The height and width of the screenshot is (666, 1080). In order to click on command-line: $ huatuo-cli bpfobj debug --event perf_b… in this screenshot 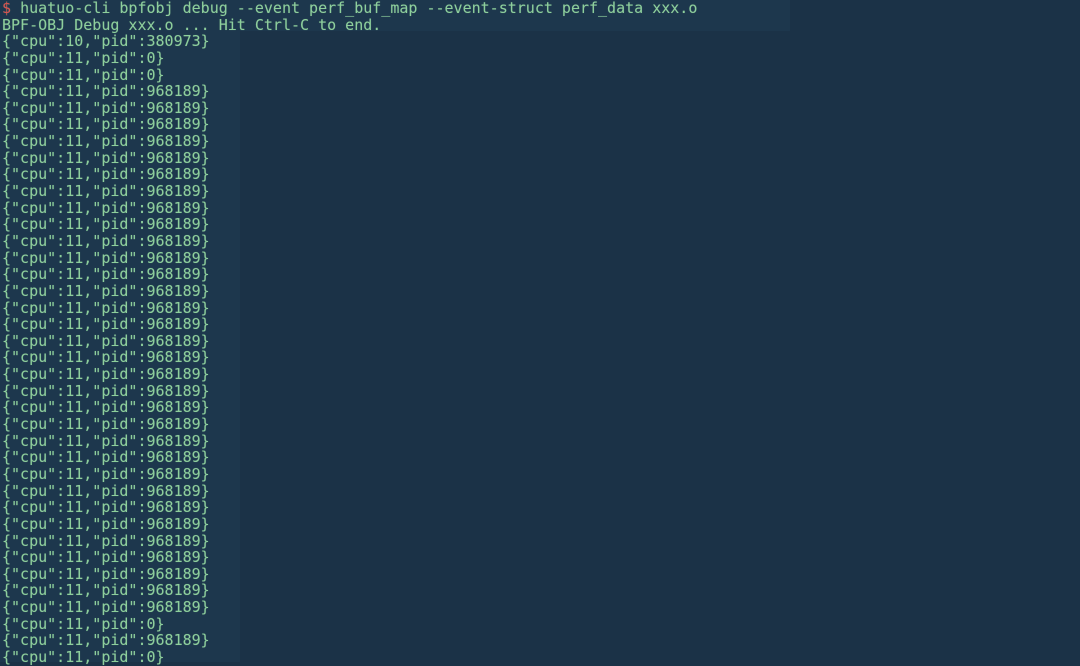, I will do `click(541, 8)`.